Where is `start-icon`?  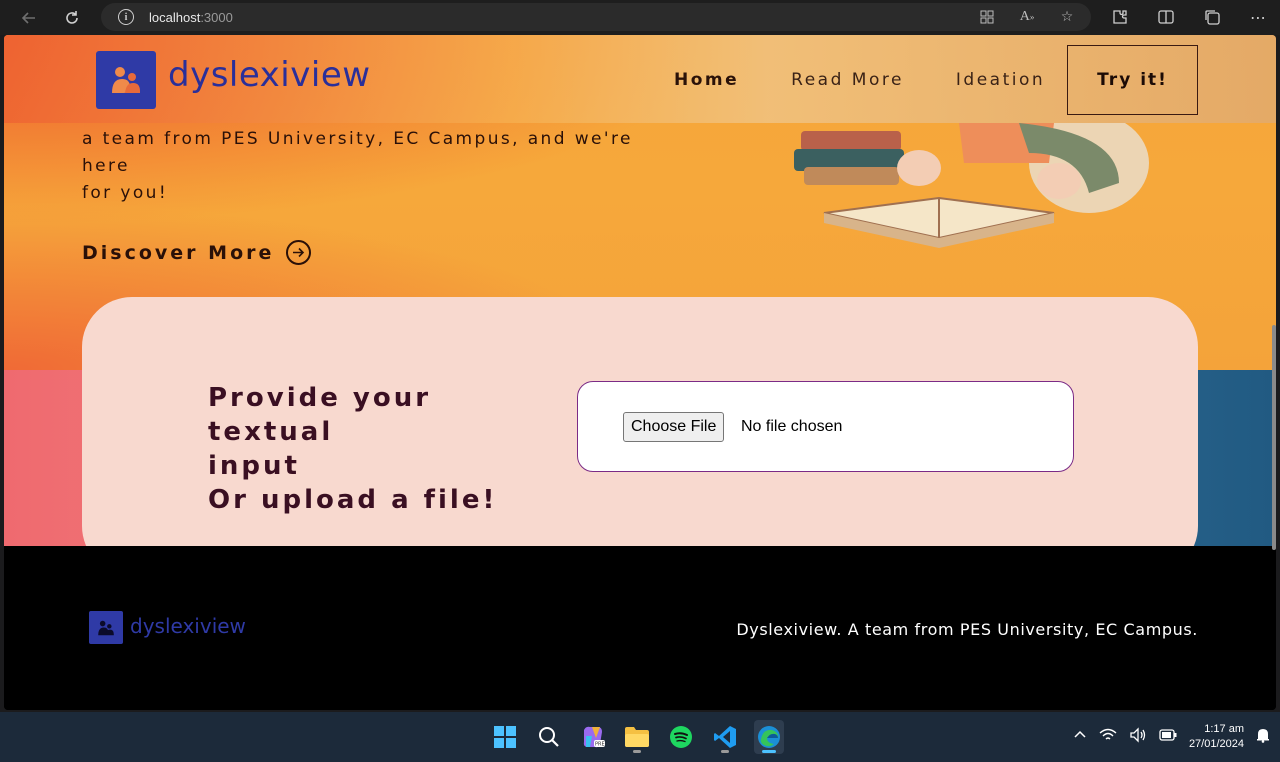
start-icon is located at coordinates (505, 737).